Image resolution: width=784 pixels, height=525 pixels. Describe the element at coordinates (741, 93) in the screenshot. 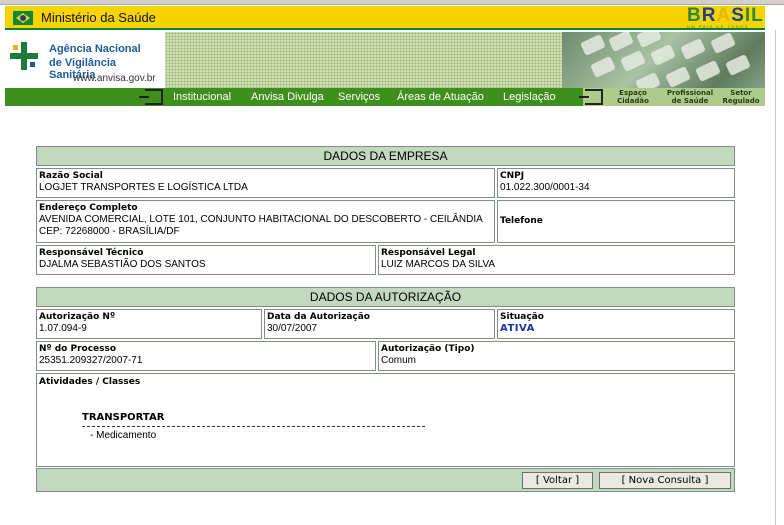

I see `nav-sub-line: Setor` at that location.